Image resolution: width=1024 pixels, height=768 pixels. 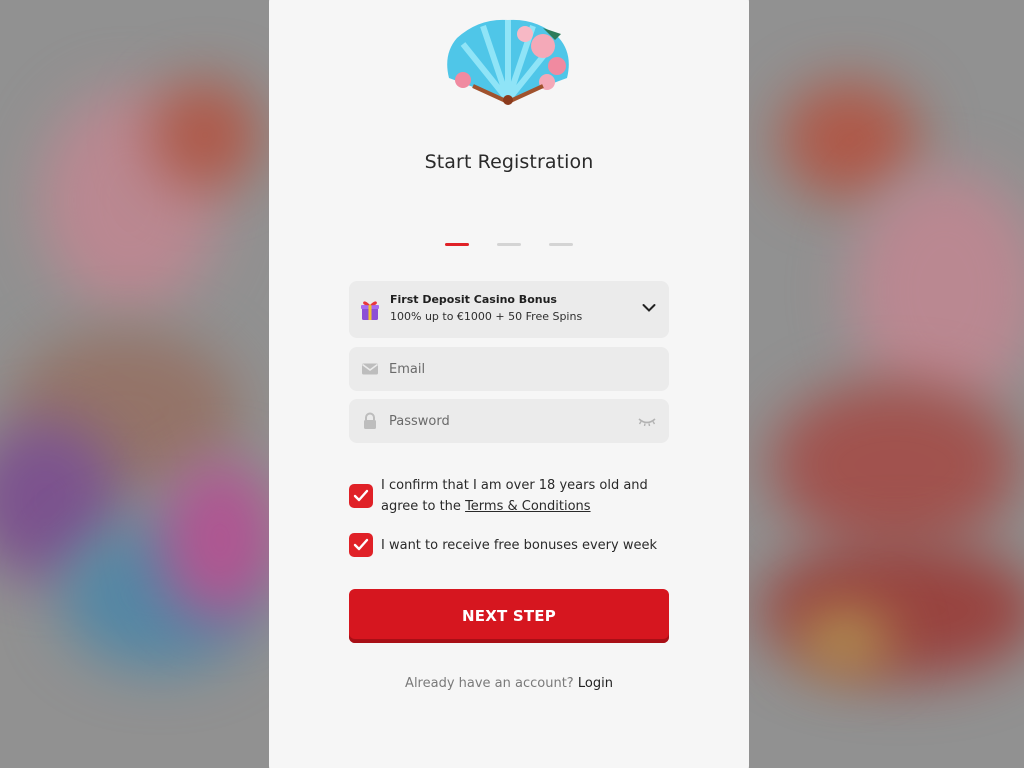 I want to click on email-input, so click(x=509, y=369).